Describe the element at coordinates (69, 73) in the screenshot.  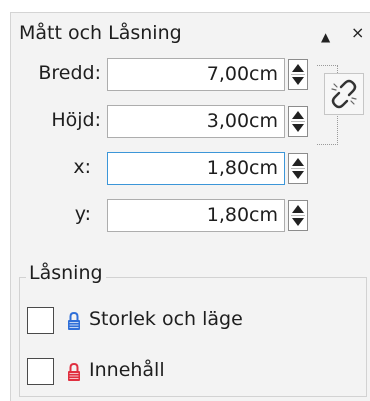
I see `width-label: Bredd:` at that location.